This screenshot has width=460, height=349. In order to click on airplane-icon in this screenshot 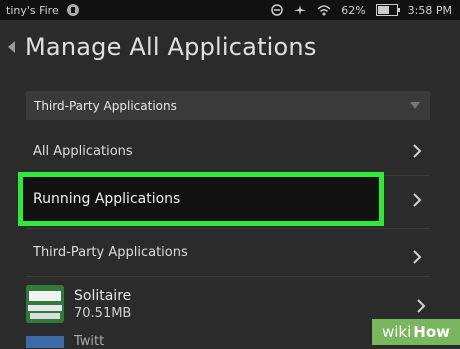, I will do `click(300, 10)`.